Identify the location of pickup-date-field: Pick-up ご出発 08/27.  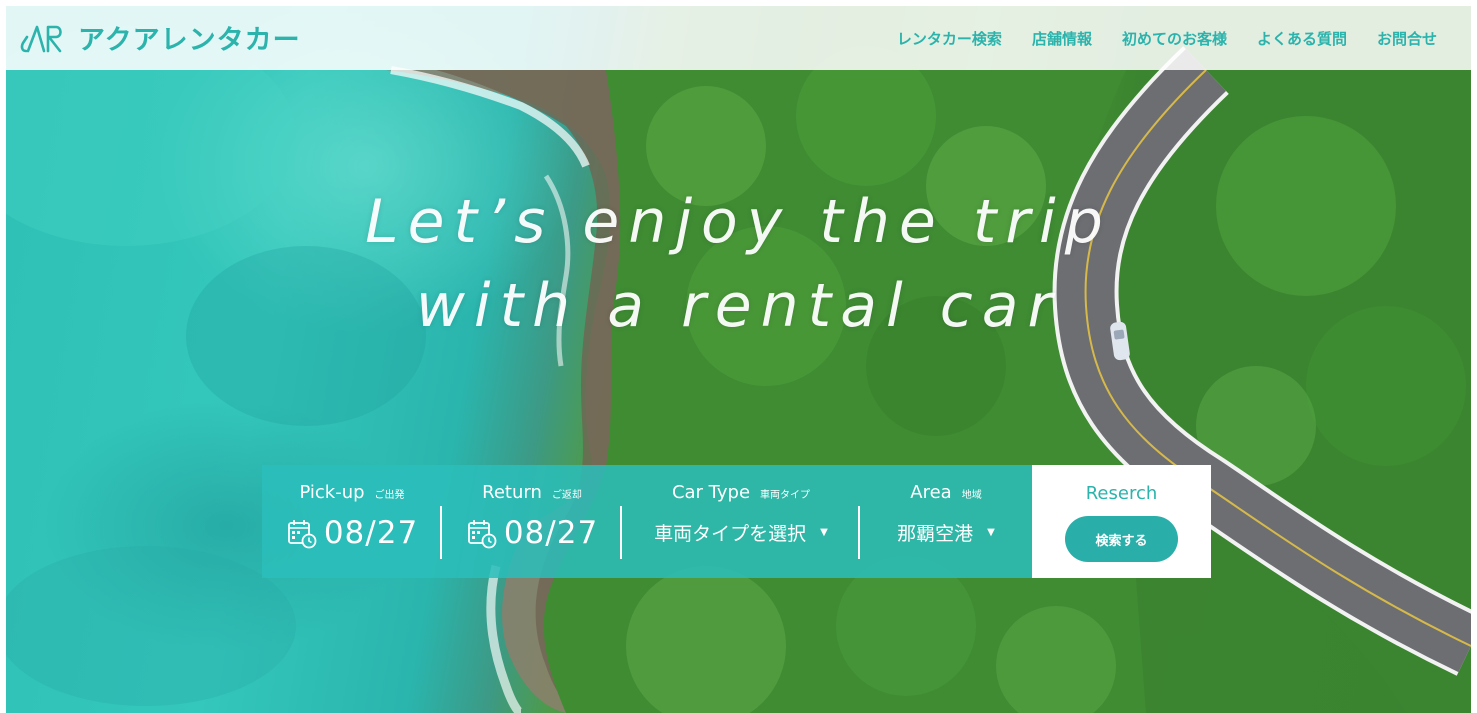
(352, 521).